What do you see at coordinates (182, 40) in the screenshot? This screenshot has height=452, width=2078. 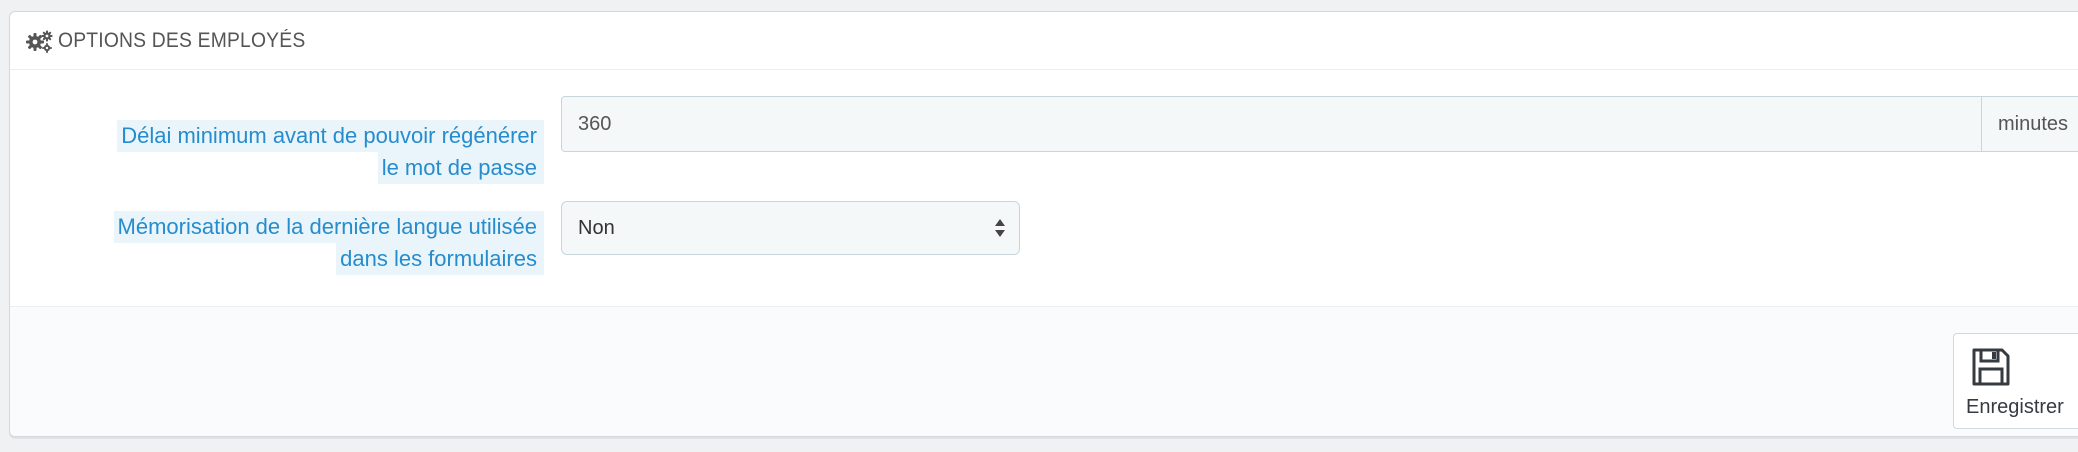 I see `panel-title: OPTIONS DES EMPLOYÉS` at bounding box center [182, 40].